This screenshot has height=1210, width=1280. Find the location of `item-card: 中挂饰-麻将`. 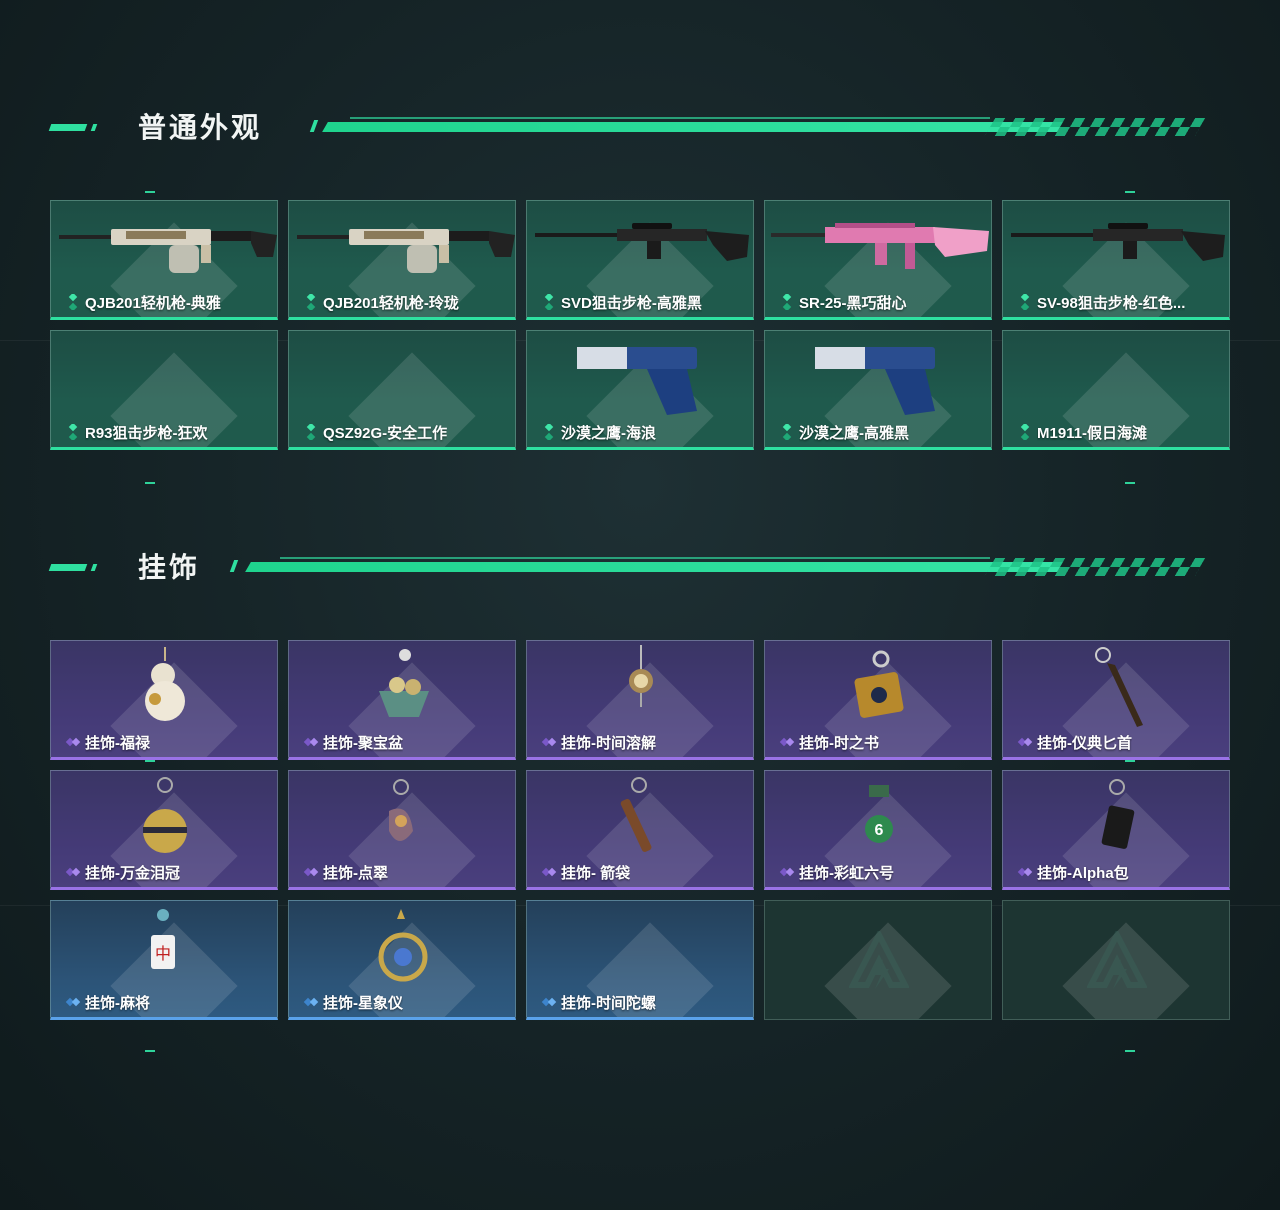

item-card: 中挂饰-麻将 is located at coordinates (164, 960).